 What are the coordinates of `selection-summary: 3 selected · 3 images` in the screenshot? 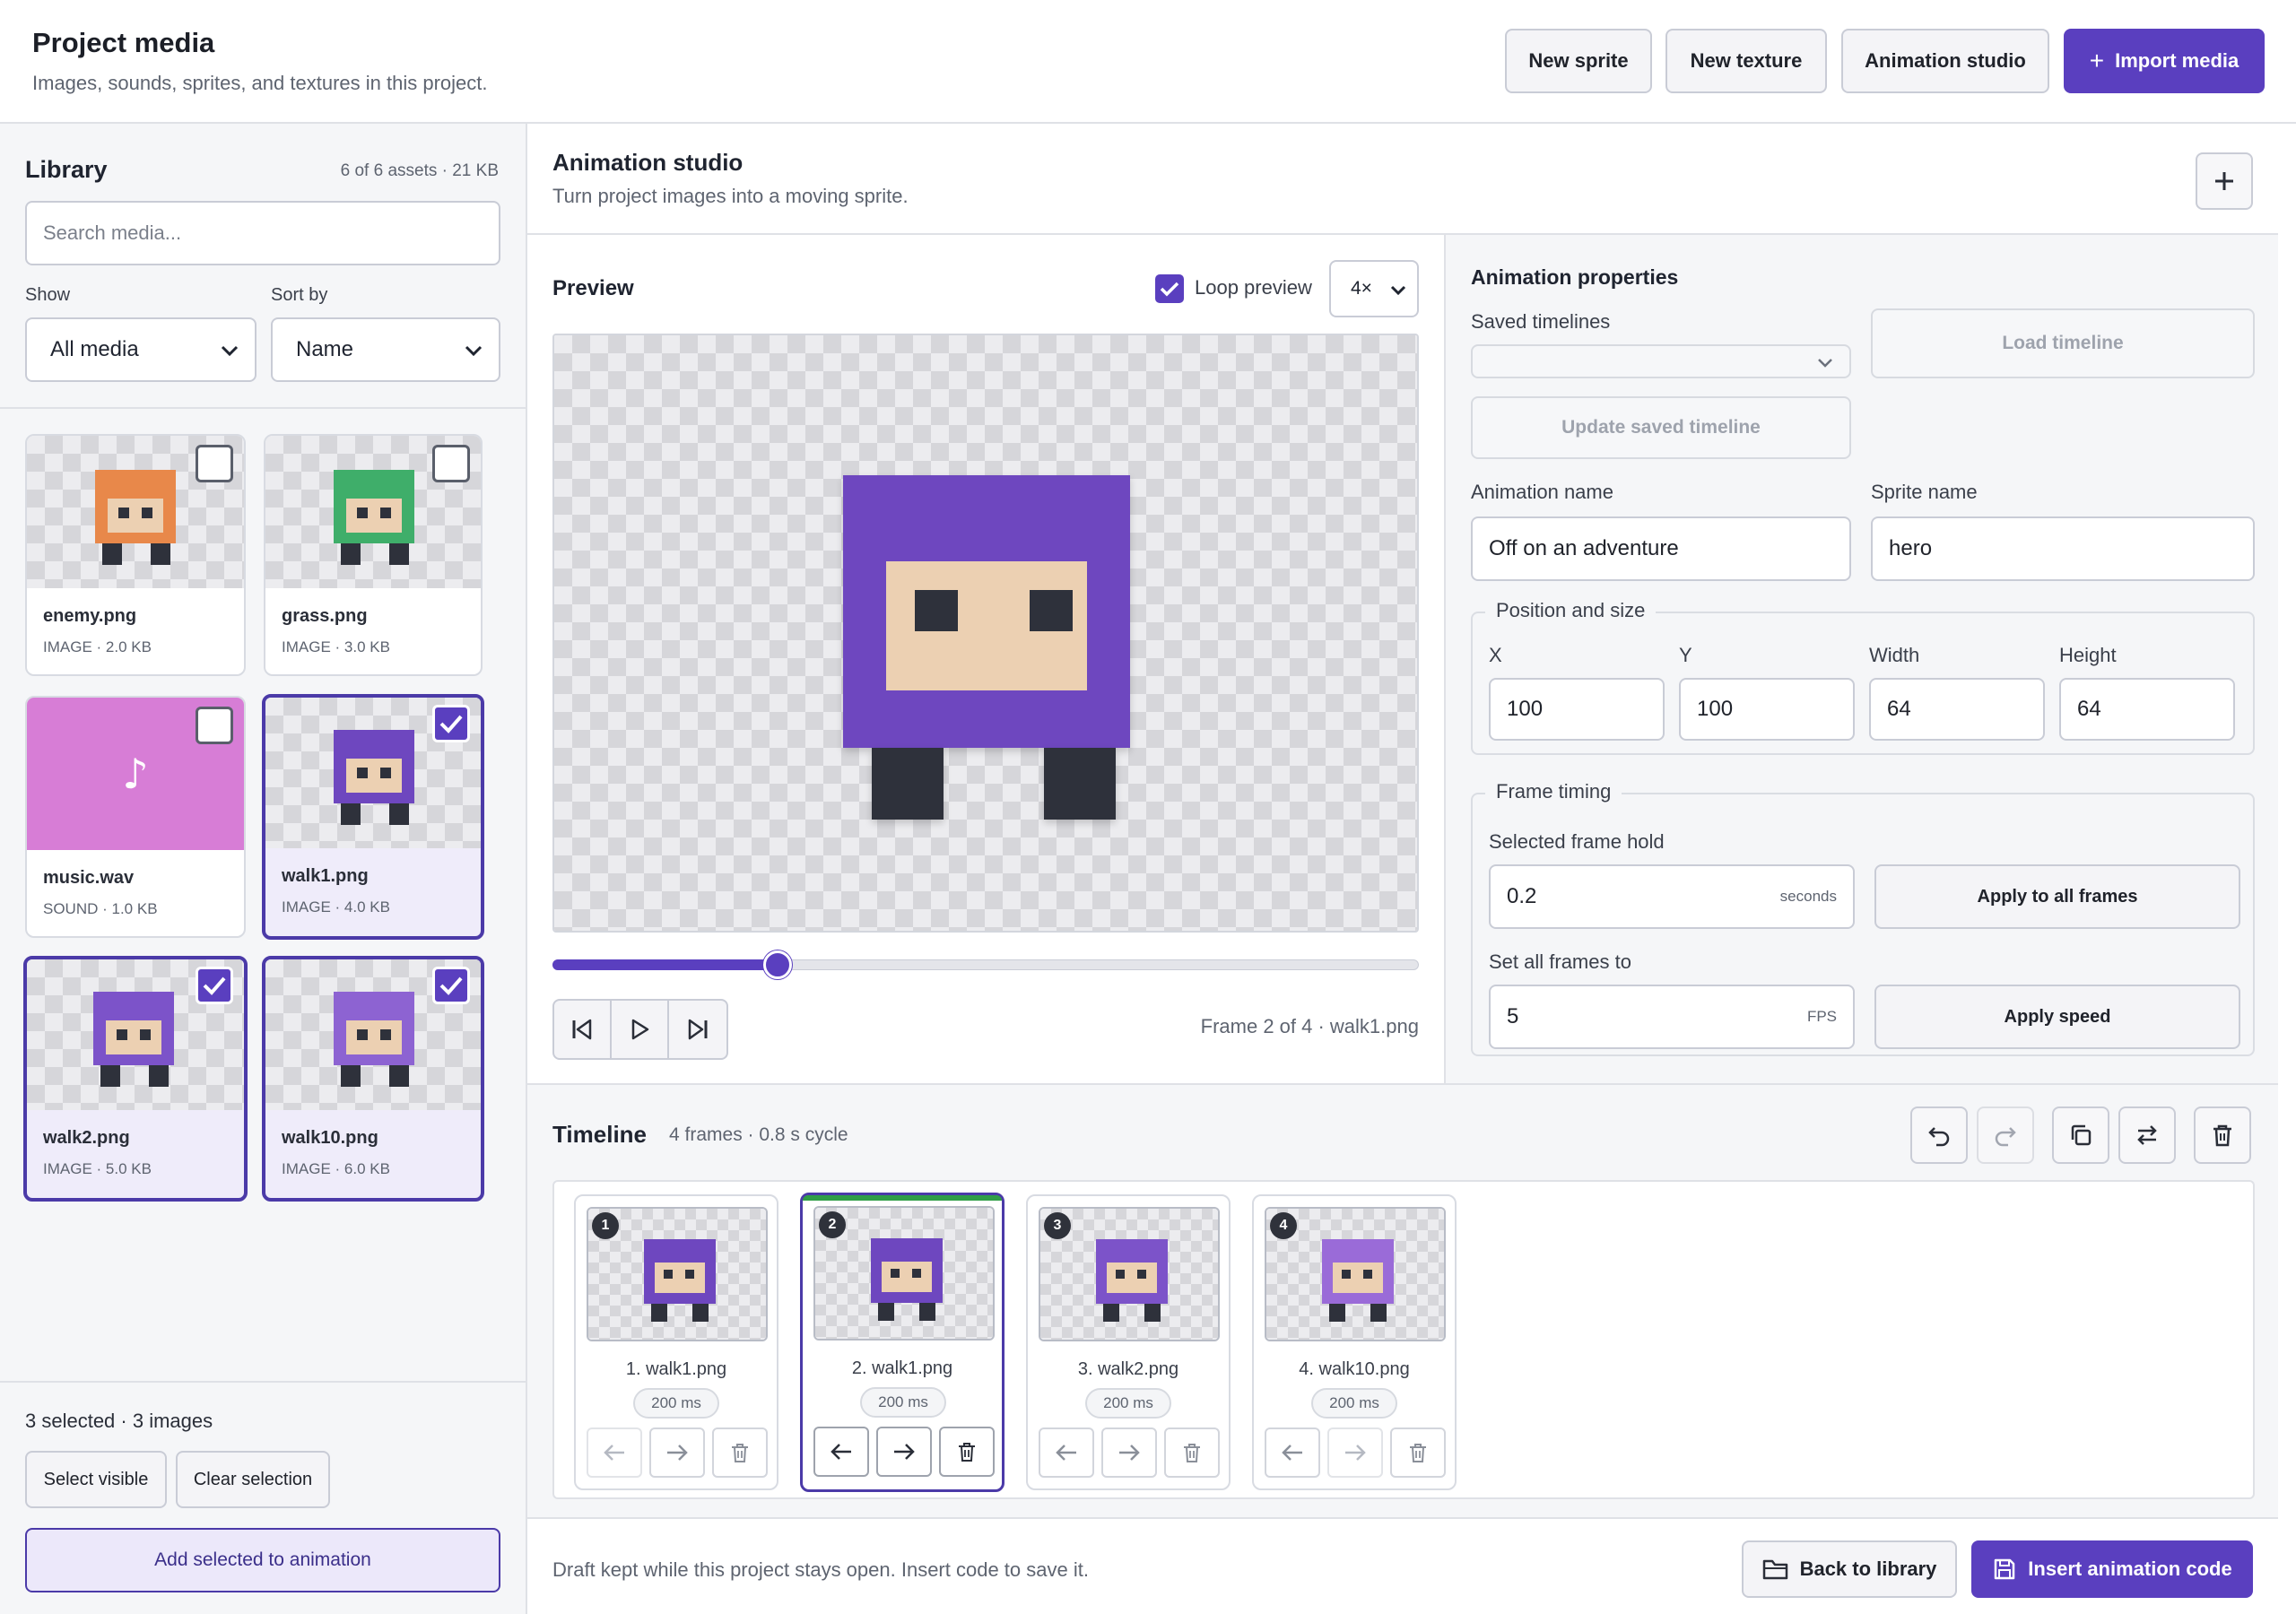 It's located at (119, 1421).